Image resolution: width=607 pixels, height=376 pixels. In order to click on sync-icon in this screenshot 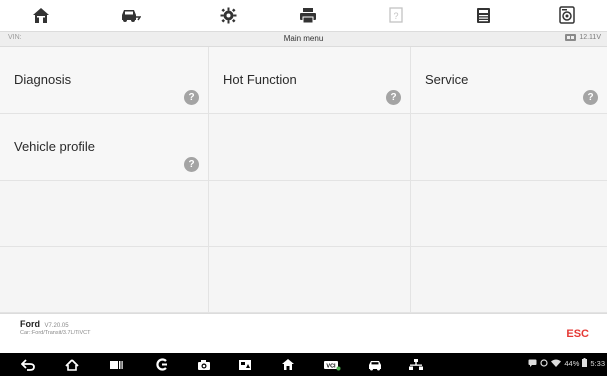, I will do `click(544, 363)`.